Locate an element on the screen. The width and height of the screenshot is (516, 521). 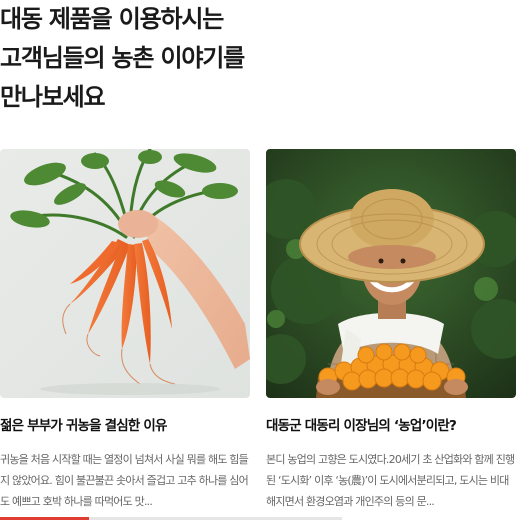
headline-line-1: 대동 제품을 이용하시는 is located at coordinates (112, 19).